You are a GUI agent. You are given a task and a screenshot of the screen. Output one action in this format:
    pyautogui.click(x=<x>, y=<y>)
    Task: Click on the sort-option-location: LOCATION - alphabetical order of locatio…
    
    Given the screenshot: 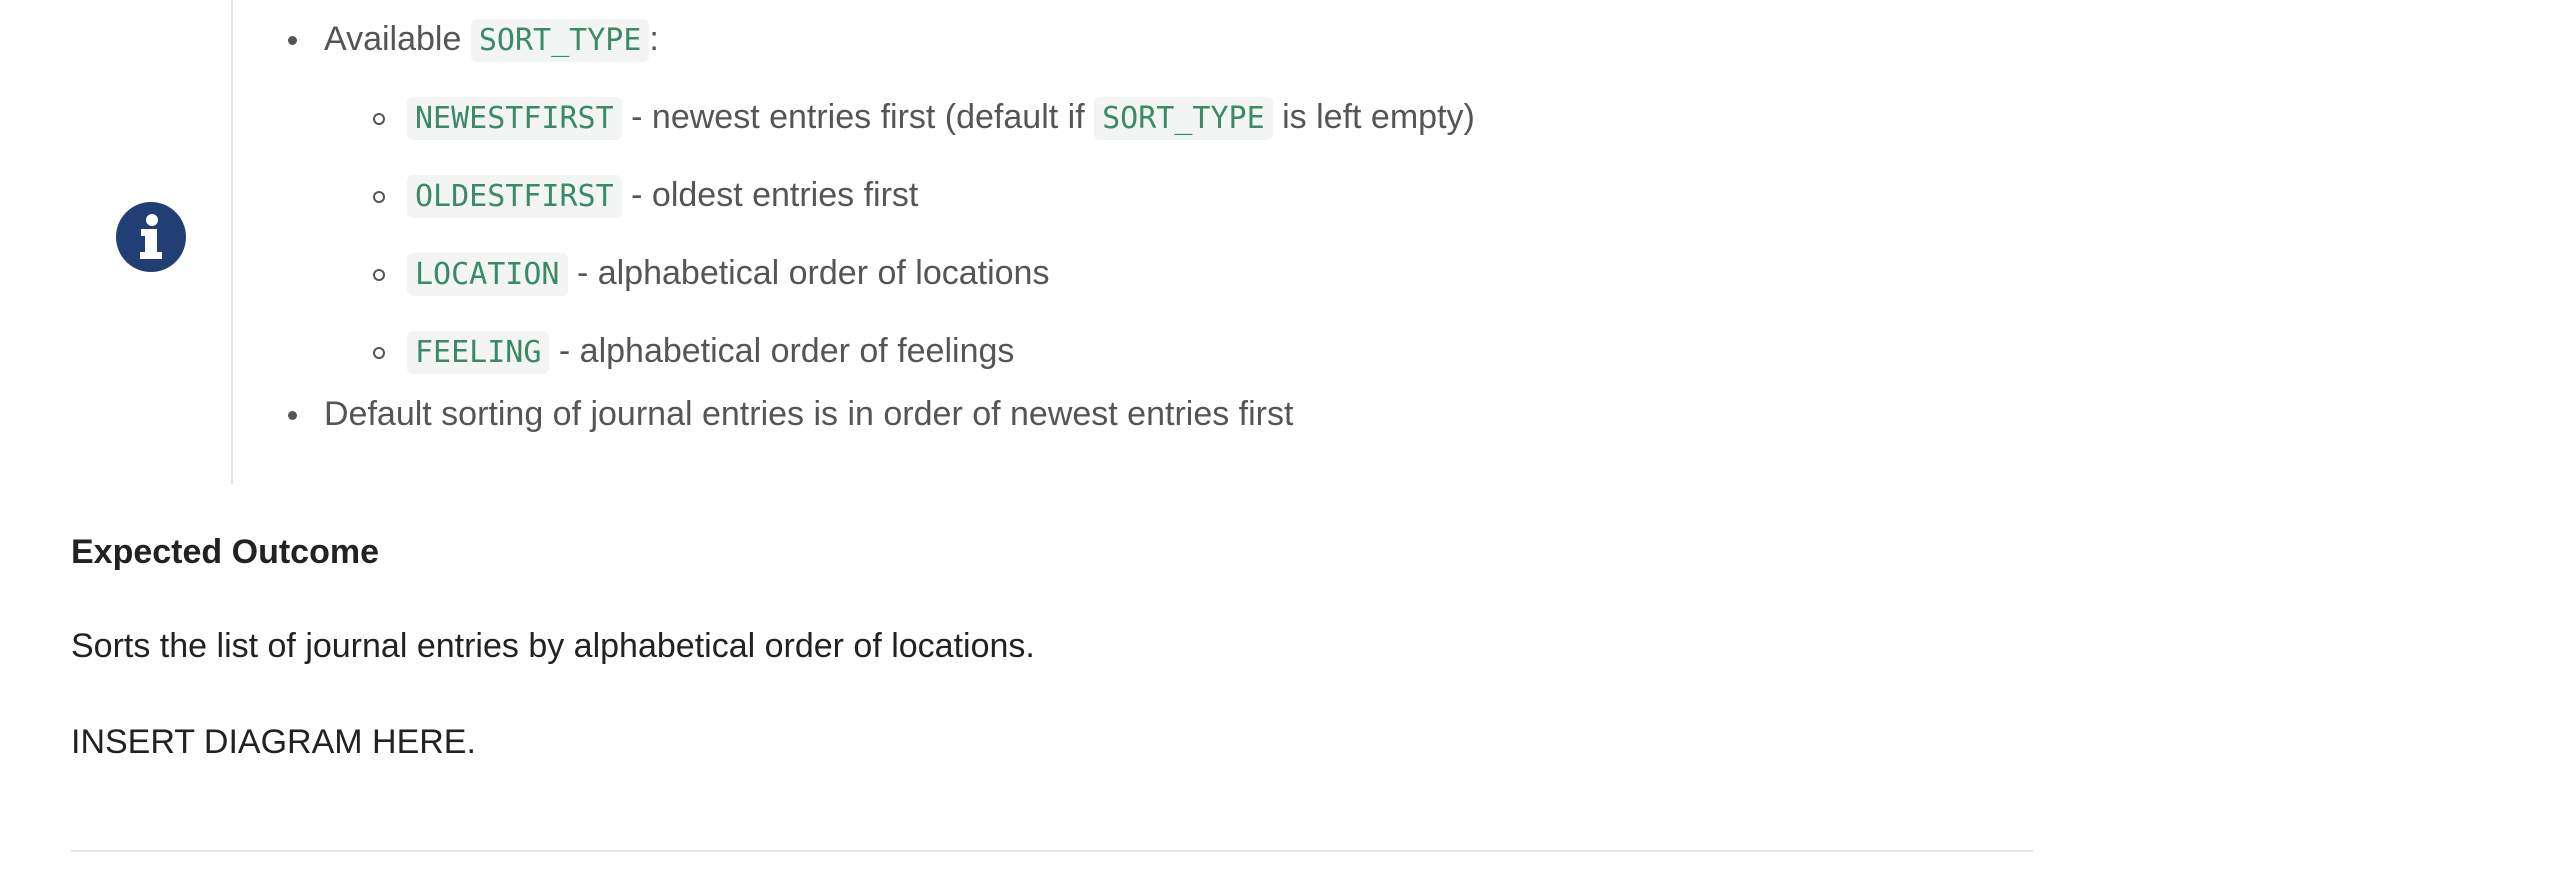 What is the action you would take?
    pyautogui.click(x=953, y=274)
    